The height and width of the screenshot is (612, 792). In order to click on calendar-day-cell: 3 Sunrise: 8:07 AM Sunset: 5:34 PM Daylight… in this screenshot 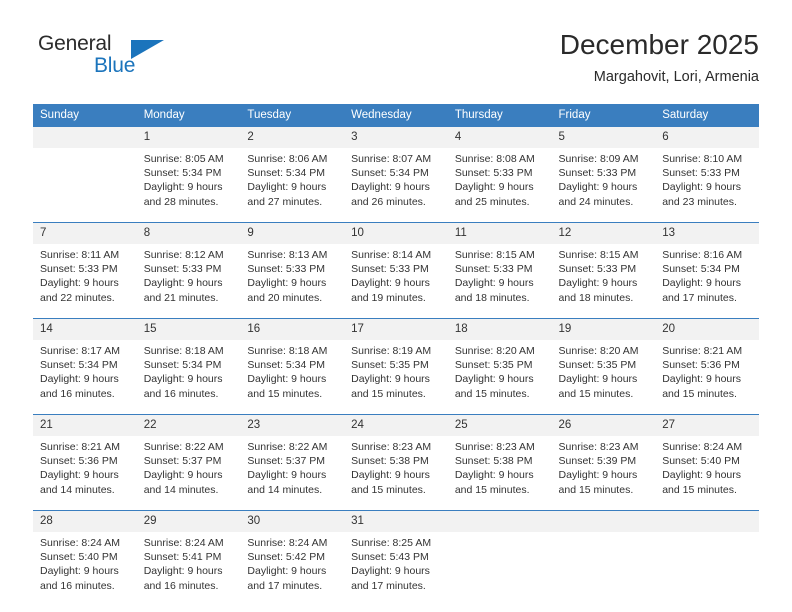, I will do `click(396, 174)`.